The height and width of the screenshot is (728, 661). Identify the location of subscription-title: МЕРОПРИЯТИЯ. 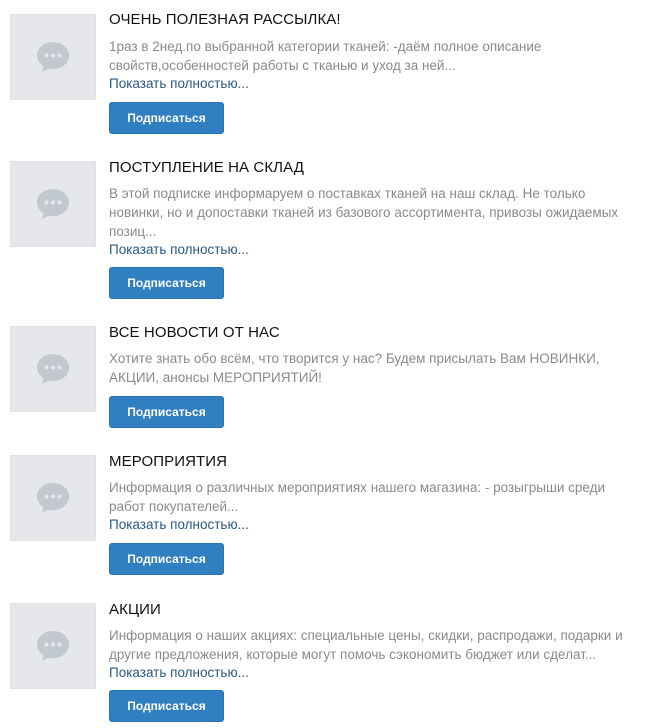
(168, 461).